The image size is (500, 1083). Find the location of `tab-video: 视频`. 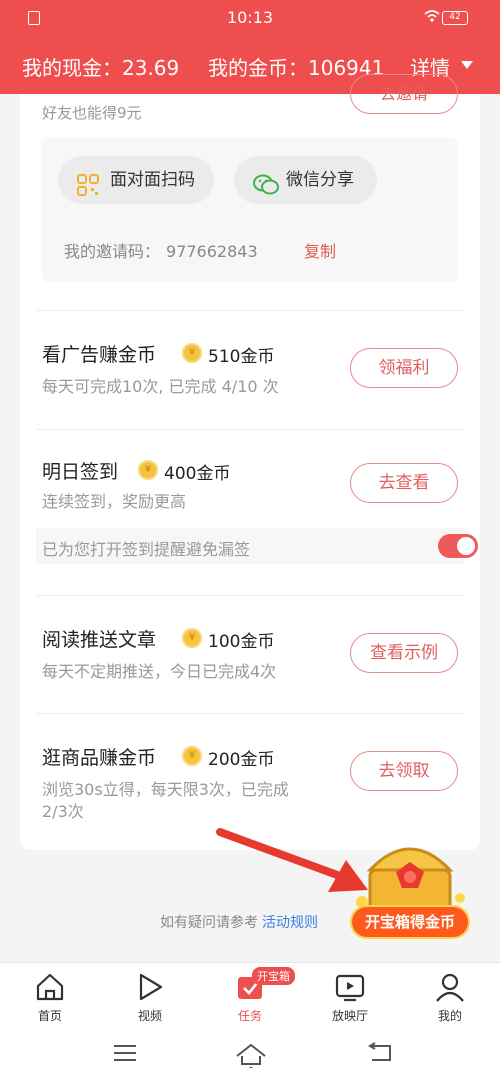

tab-video: 视频 is located at coordinates (150, 997).